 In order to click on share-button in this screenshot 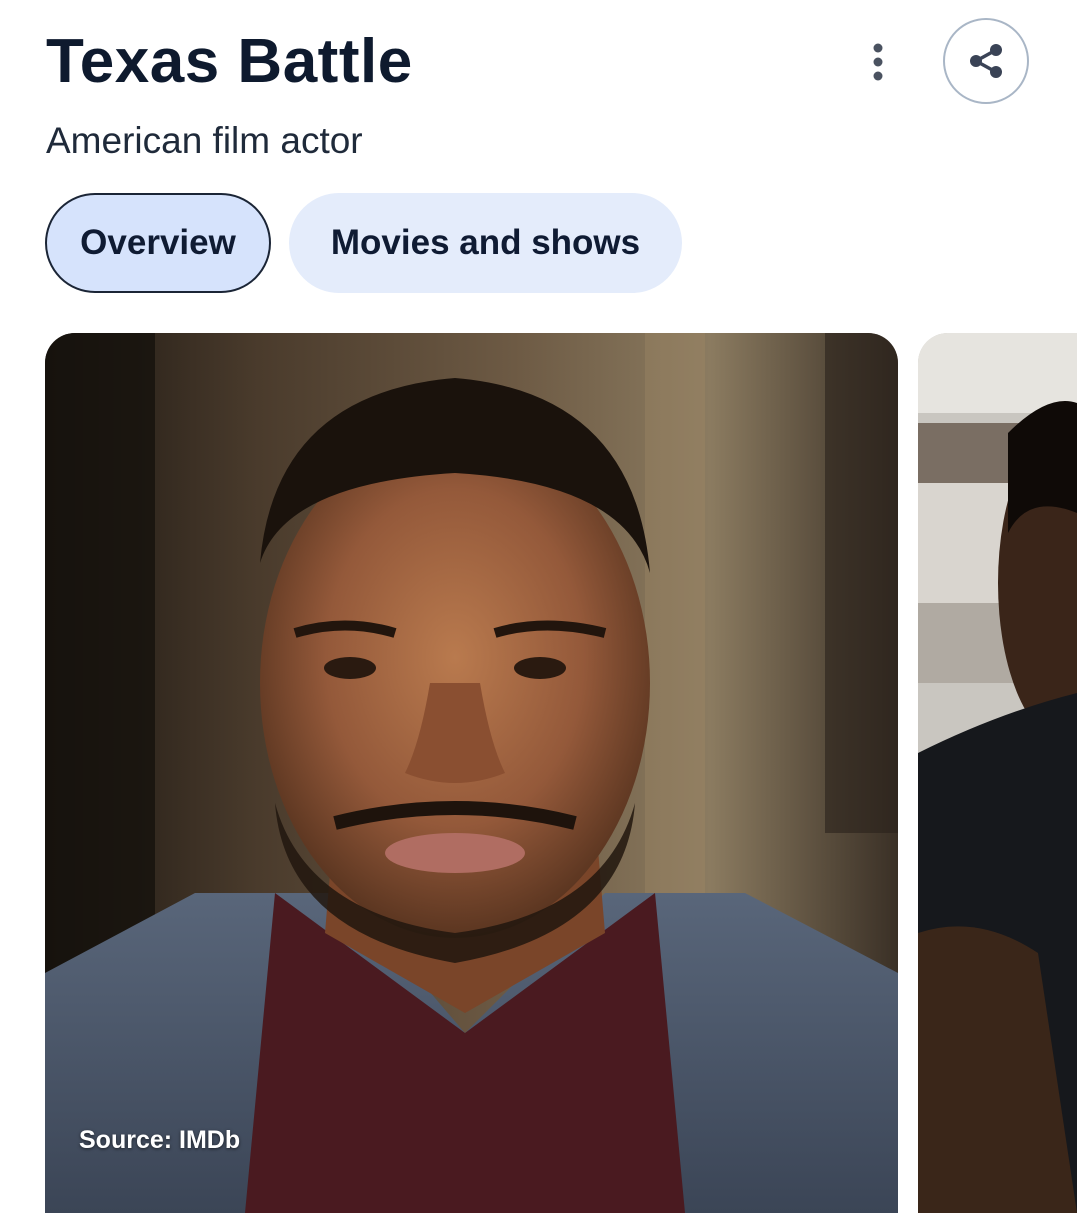, I will do `click(986, 61)`.